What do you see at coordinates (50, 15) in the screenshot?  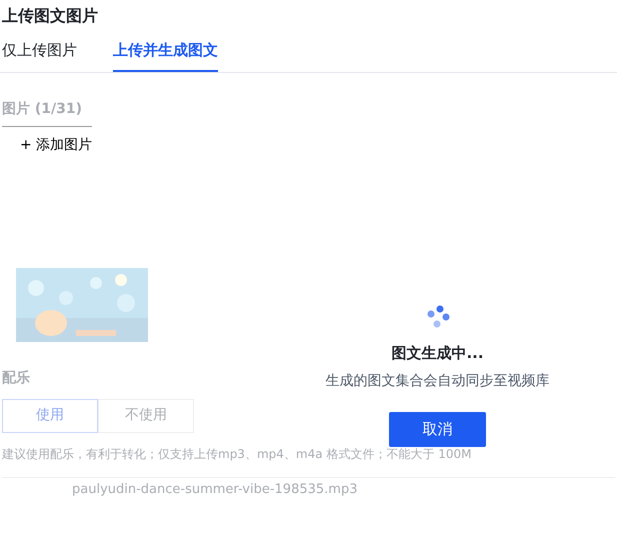 I see `dialog-title: 上传图文图片` at bounding box center [50, 15].